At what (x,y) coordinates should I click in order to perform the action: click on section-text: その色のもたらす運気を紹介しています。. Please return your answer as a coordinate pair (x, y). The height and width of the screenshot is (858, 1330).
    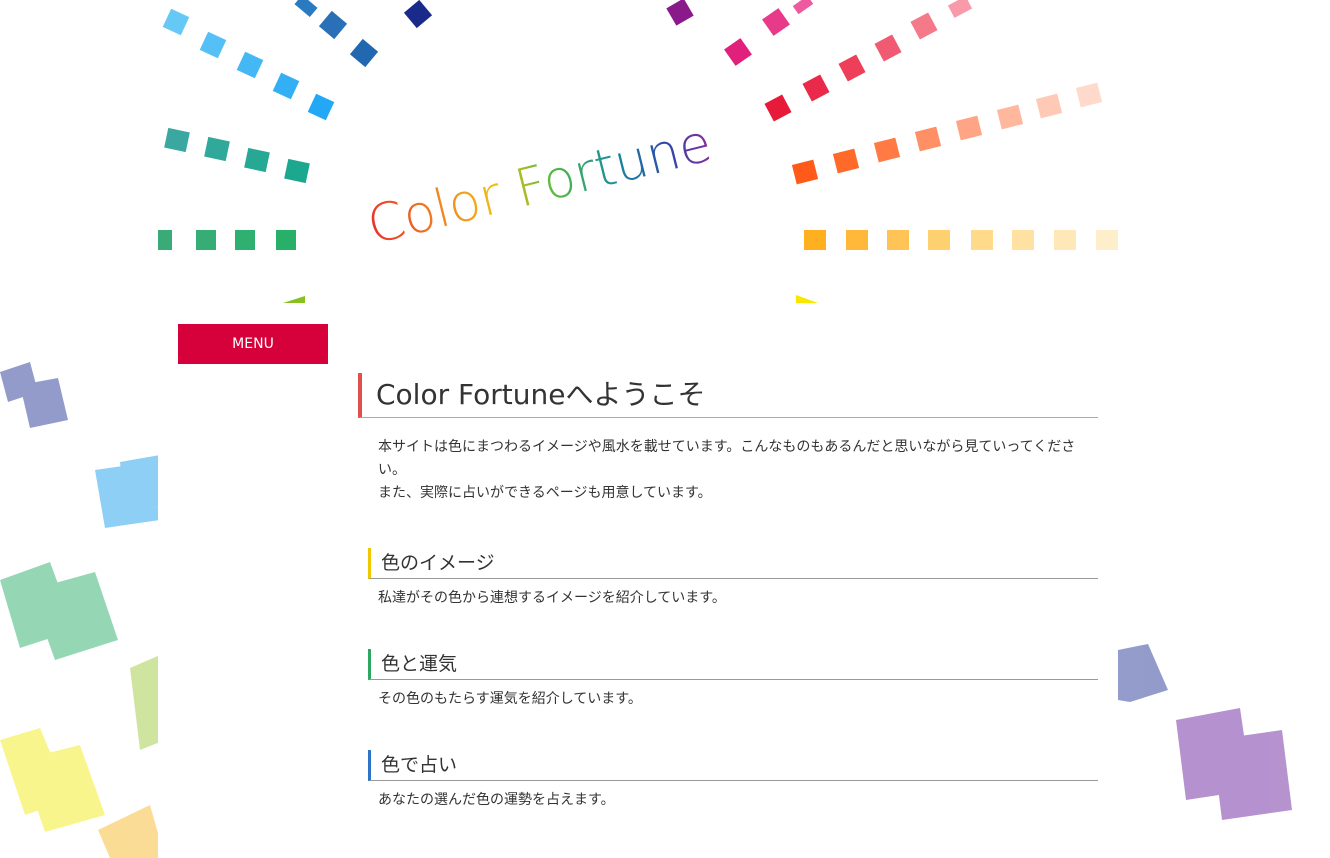
    Looking at the image, I should click on (510, 699).